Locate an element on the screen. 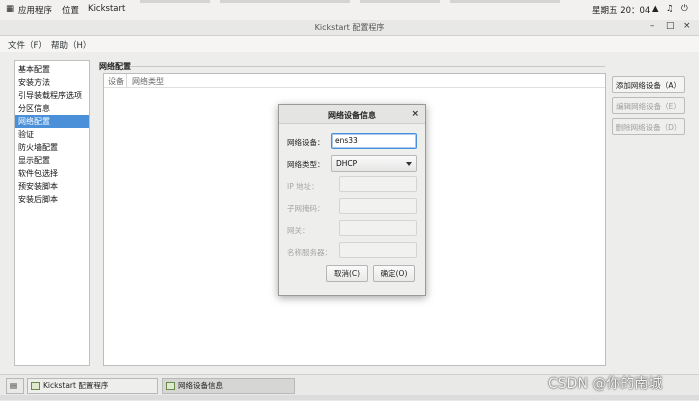 Image resolution: width=699 pixels, height=401 pixels. table-header: 设备 网络类型 is located at coordinates (354, 81).